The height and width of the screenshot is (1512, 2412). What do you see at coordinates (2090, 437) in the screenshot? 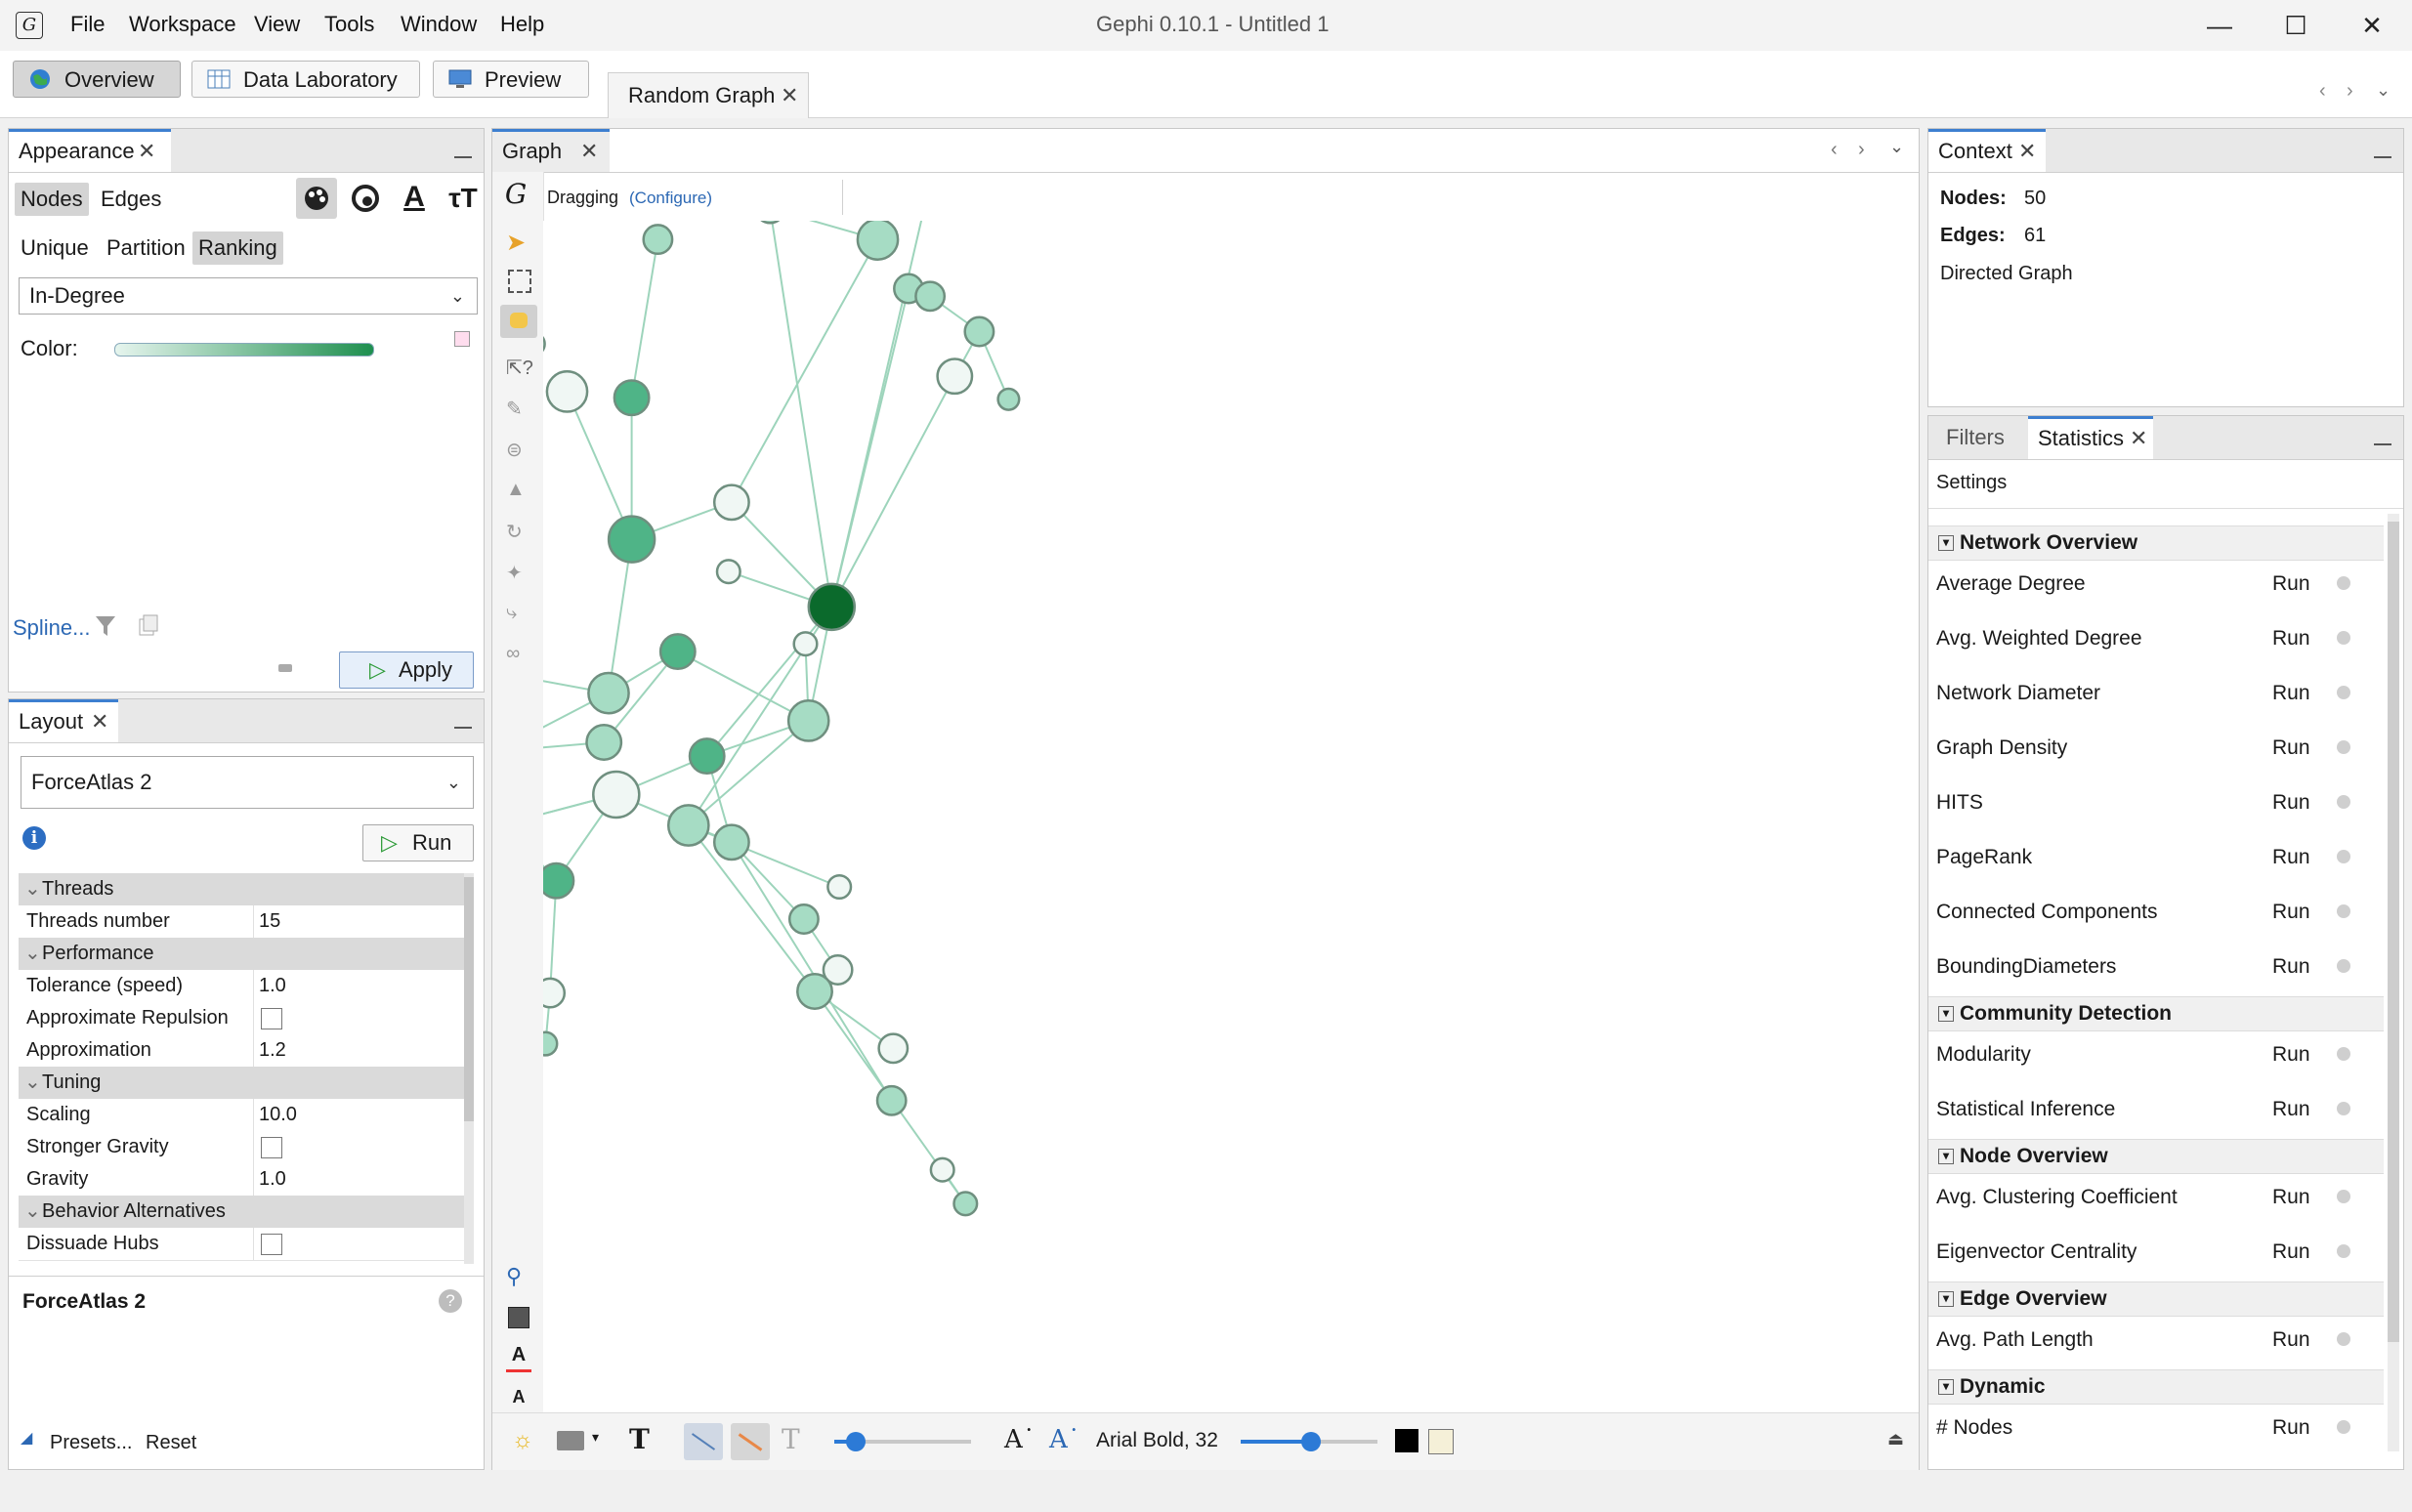
I see `statistics-tab: Statistics ✕` at bounding box center [2090, 437].